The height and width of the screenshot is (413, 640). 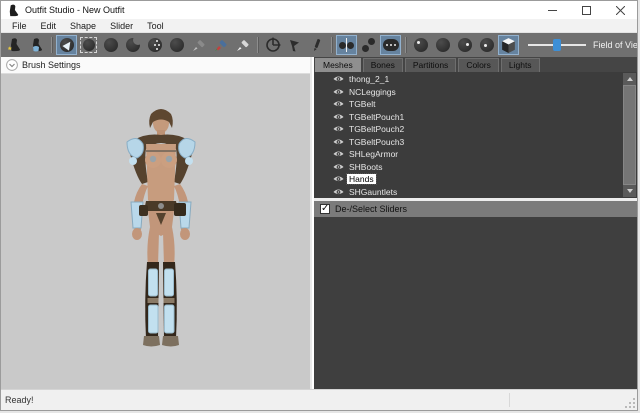 I want to click on mesh-name: NCLeggings, so click(x=372, y=91).